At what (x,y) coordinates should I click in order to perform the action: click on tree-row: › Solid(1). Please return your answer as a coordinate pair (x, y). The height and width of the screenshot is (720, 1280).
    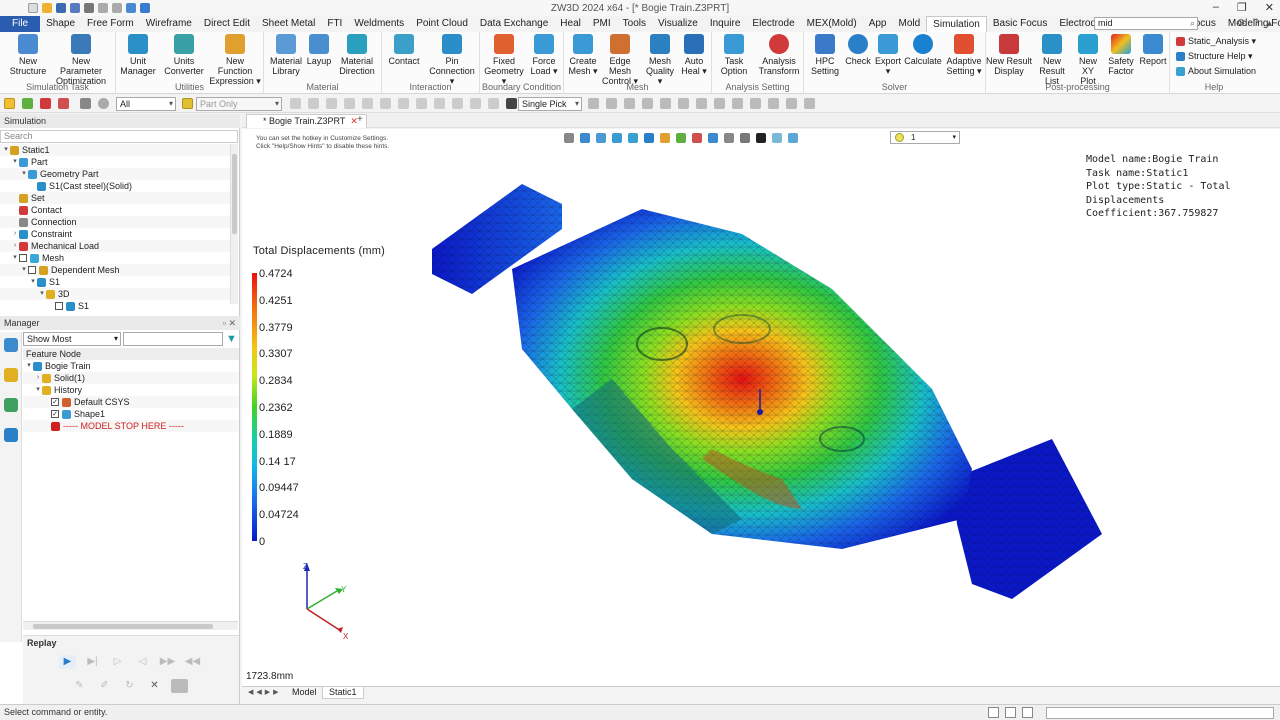
    Looking at the image, I should click on (131, 378).